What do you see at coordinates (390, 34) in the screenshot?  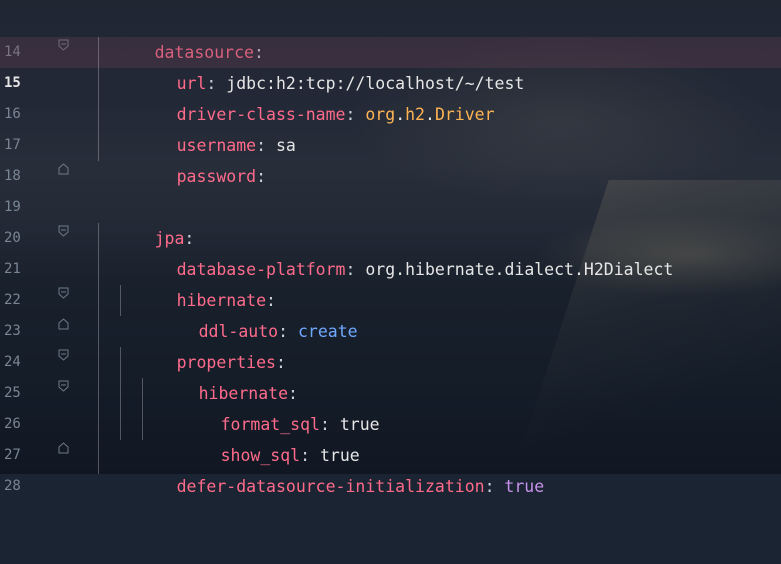 I see `code-line: 14 datasource:` at bounding box center [390, 34].